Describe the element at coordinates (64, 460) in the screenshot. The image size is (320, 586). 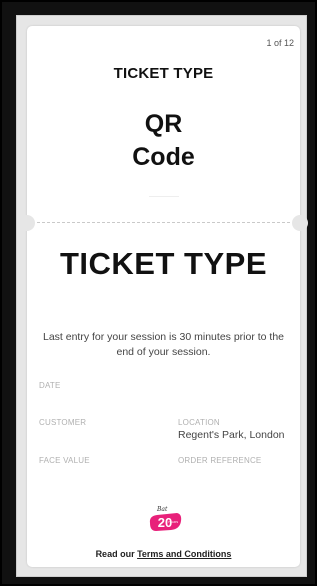
I see `face-value-label: FACE VALUE` at that location.